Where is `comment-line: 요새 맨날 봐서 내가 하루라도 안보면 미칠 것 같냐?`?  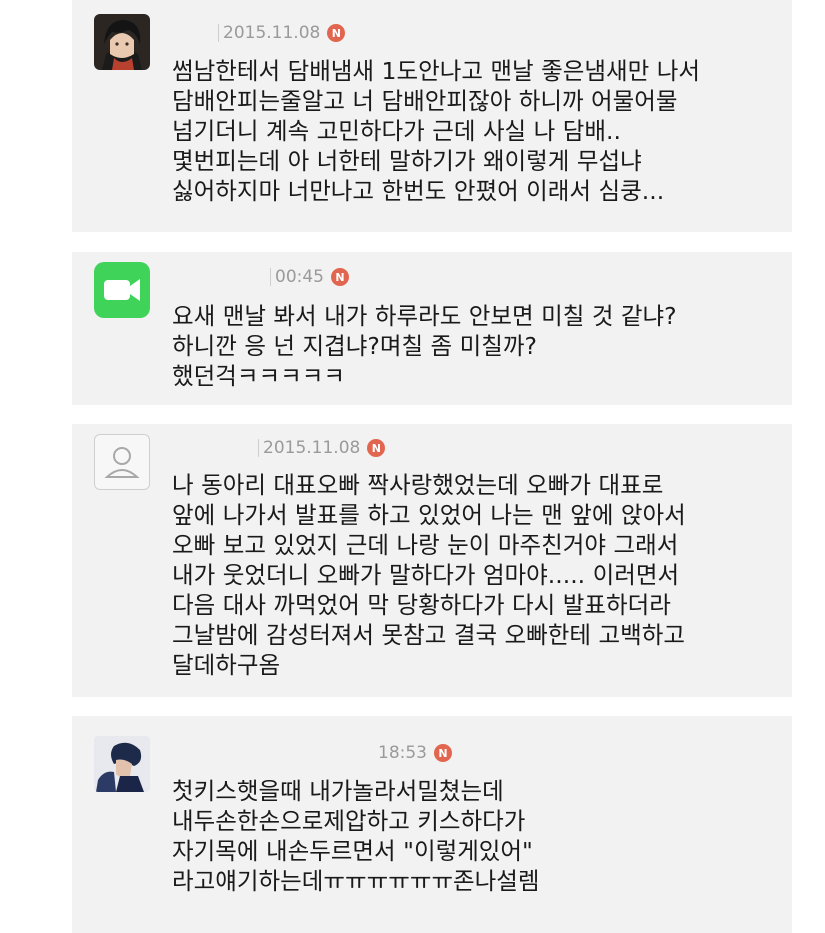 comment-line: 요새 맨날 봐서 내가 하루라도 안보면 미칠 것 같냐? is located at coordinates (424, 316).